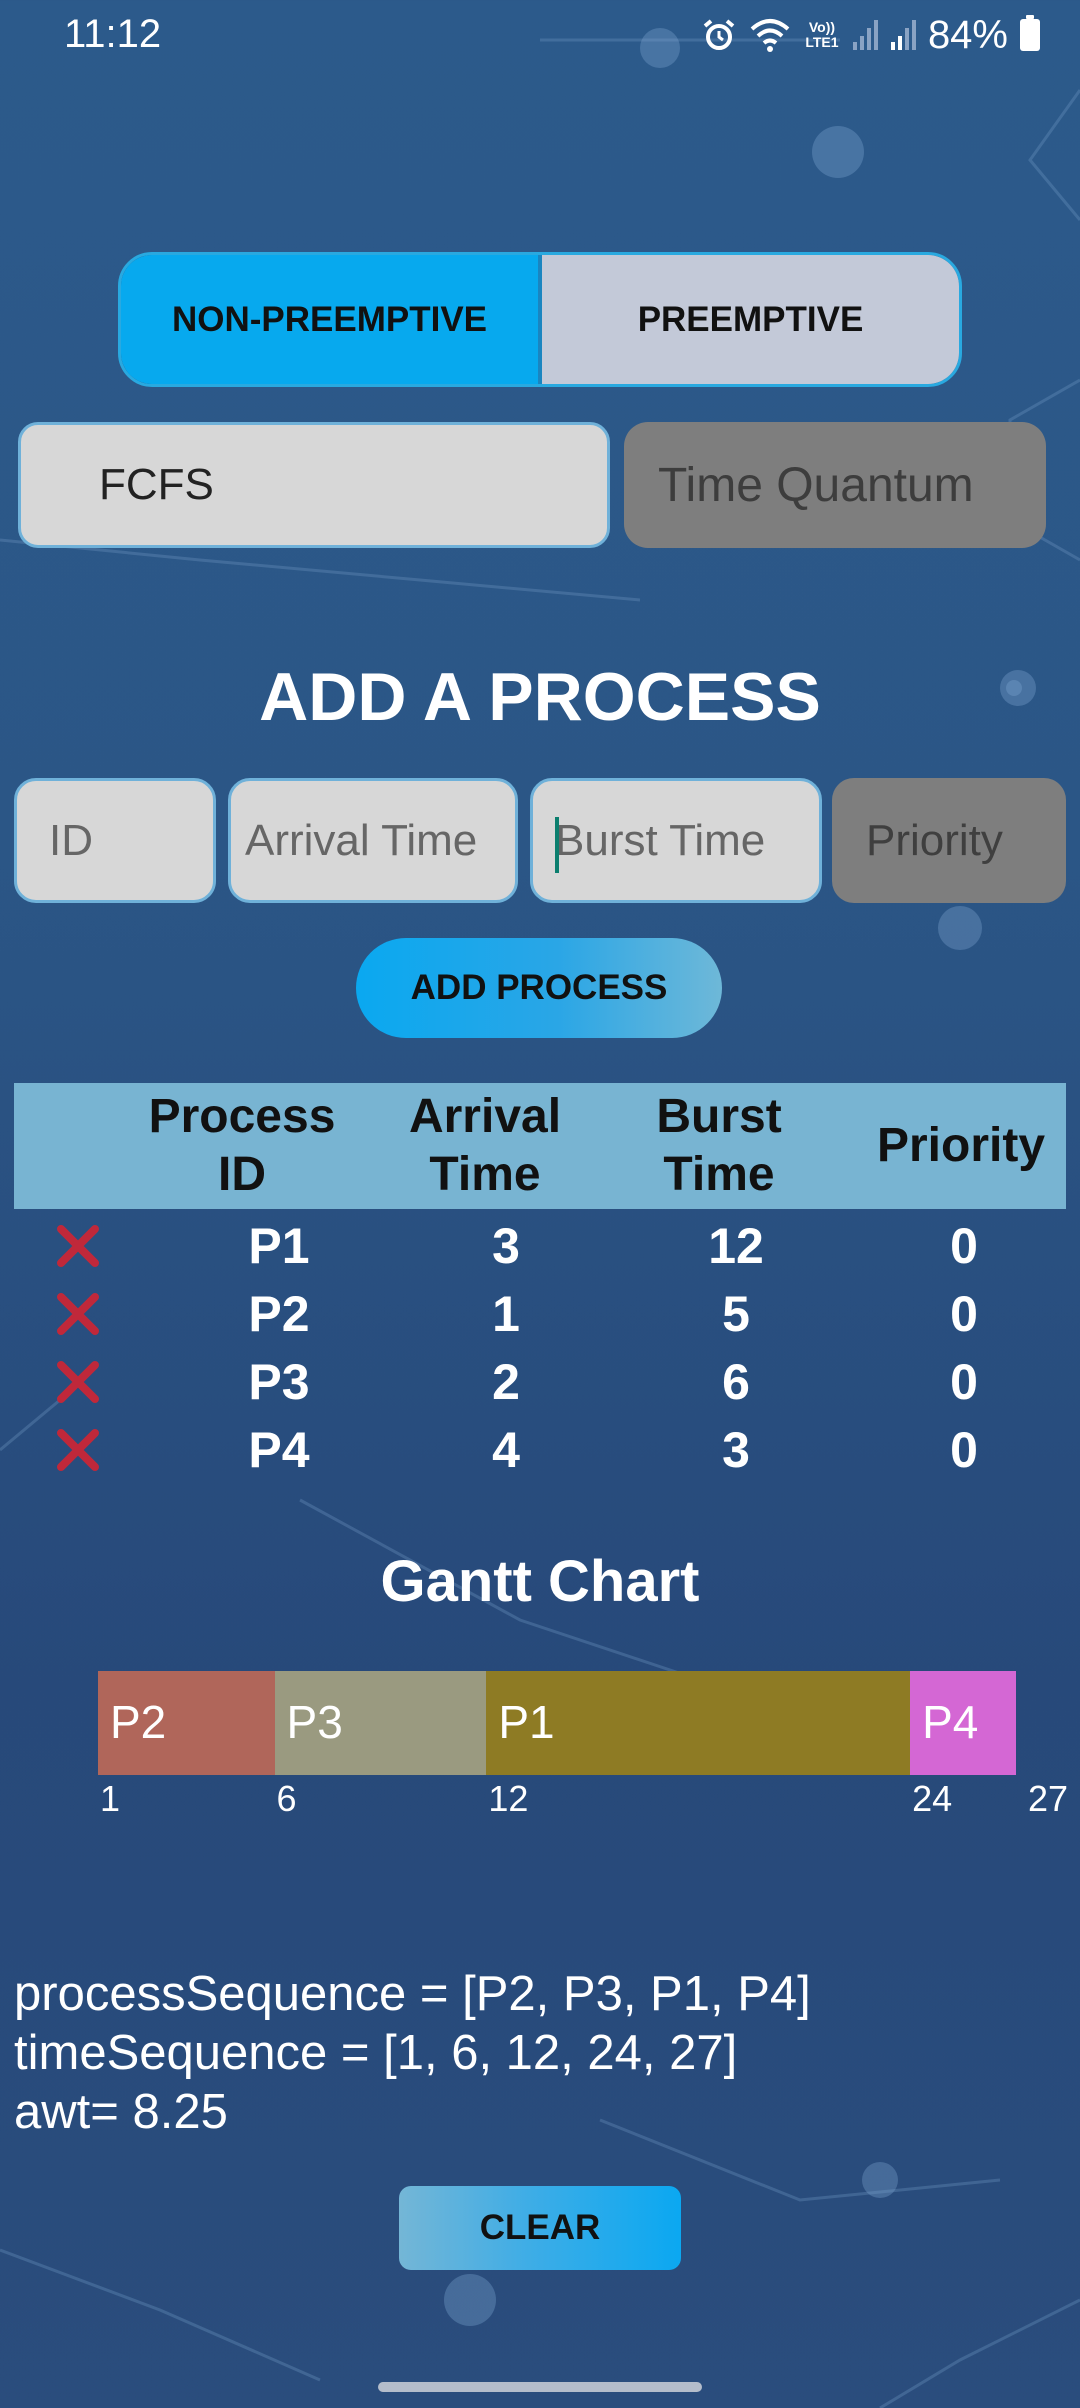  I want to click on header-line: Arrival, so click(485, 1116).